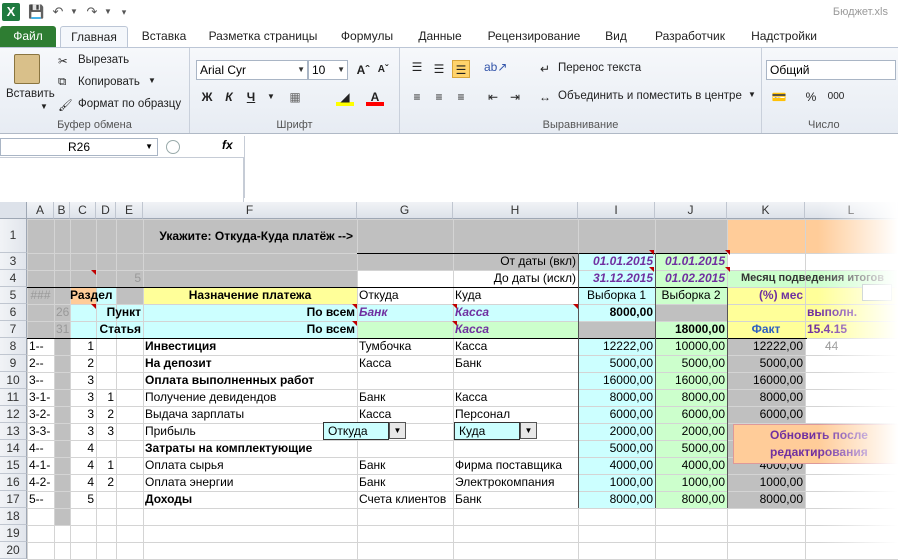 The image size is (898, 560). Describe the element at coordinates (515, 448) in the screenshot. I see `table-cell-to` at that location.